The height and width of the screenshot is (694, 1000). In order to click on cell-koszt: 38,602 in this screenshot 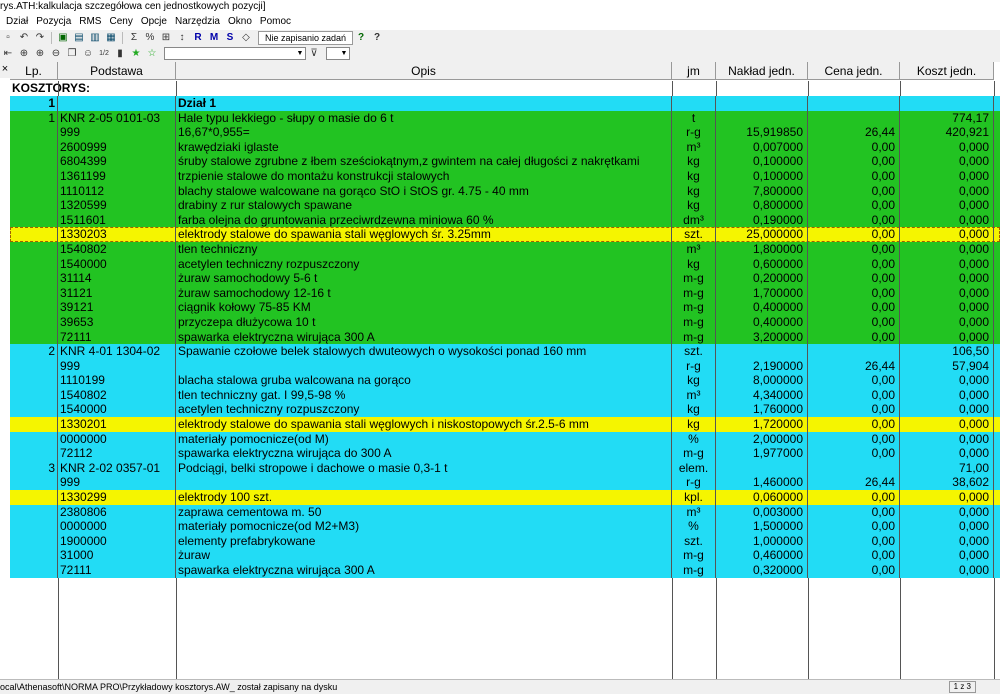, I will do `click(947, 483)`.